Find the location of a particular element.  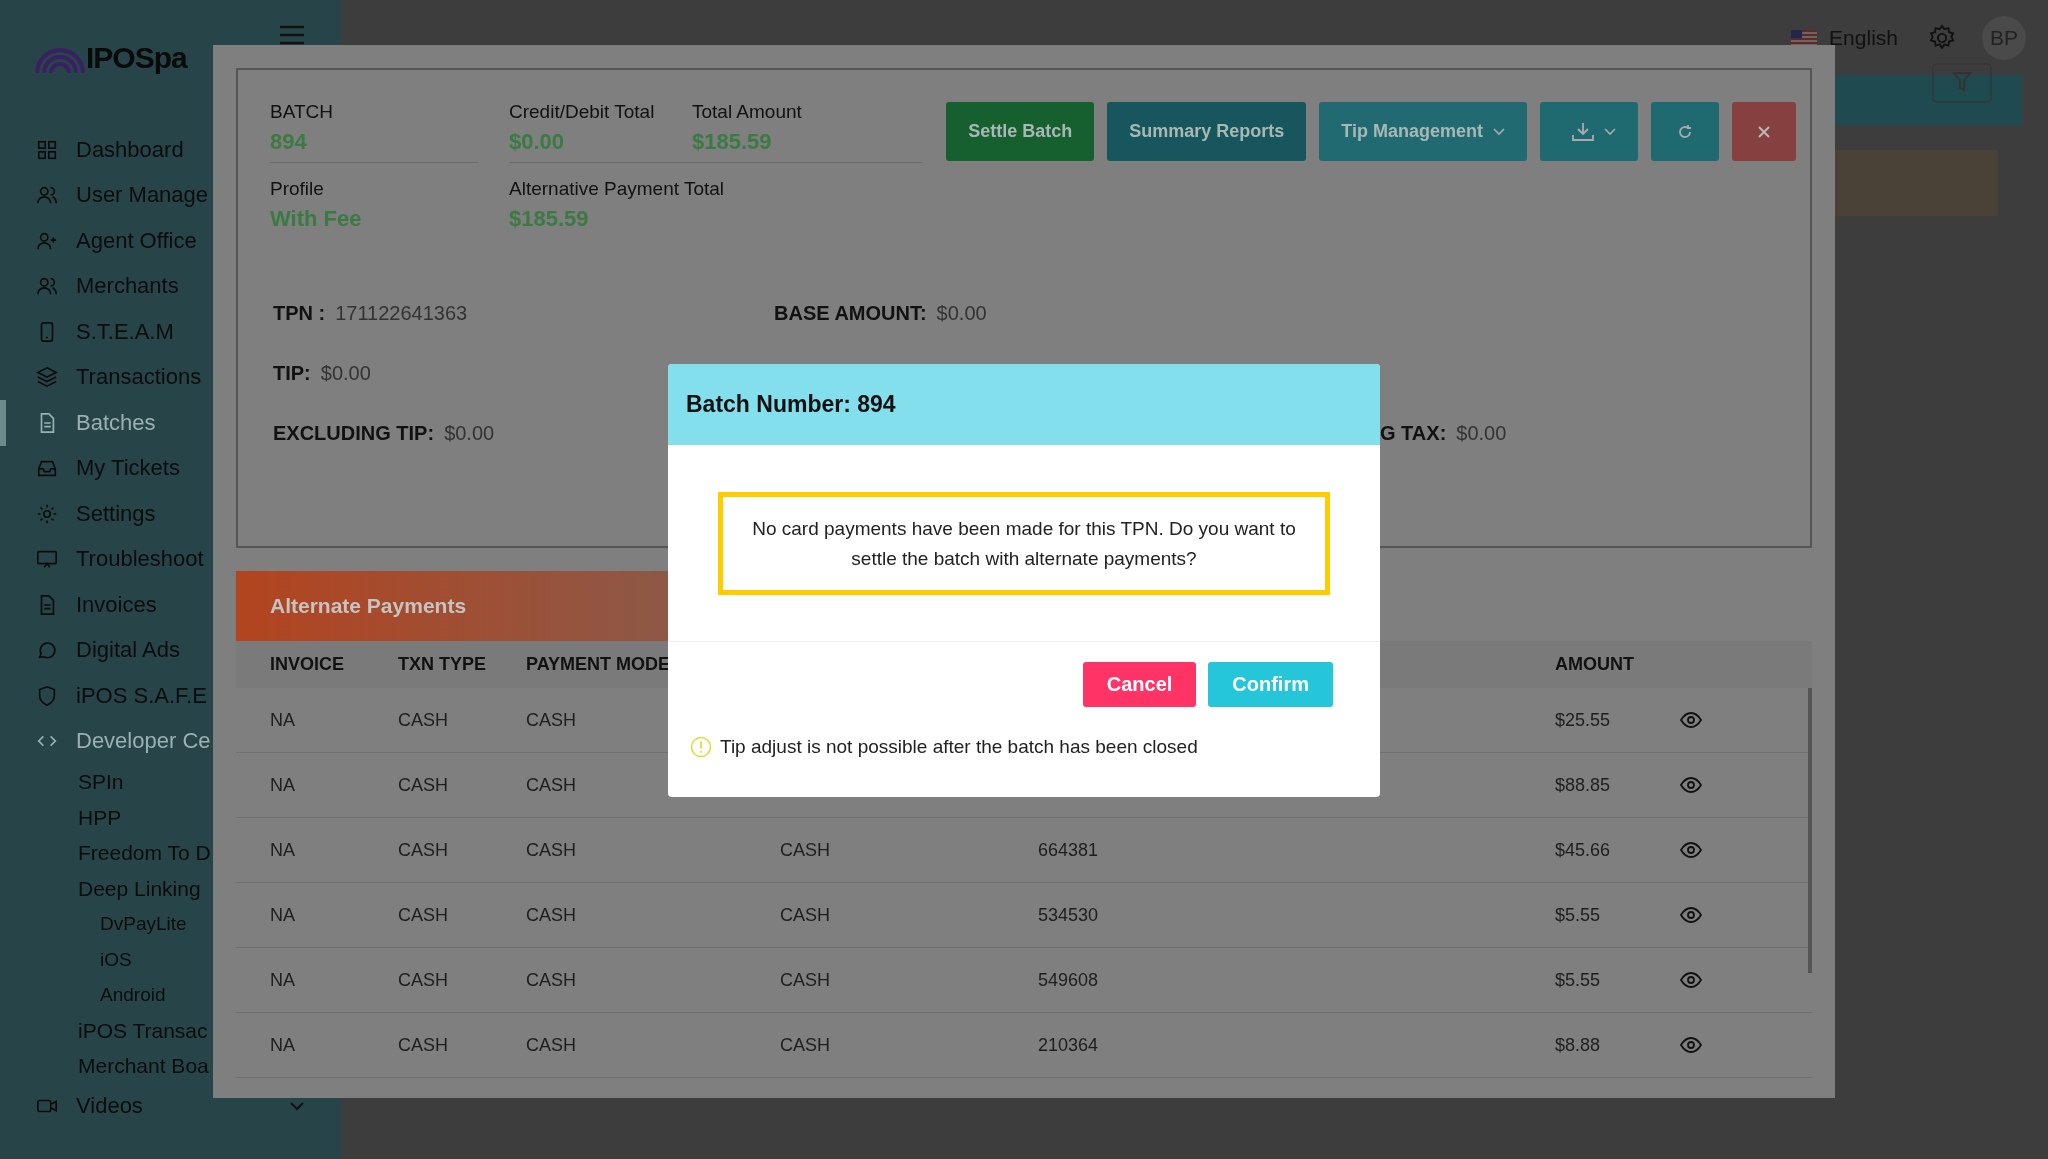

detail-label: TIP: is located at coordinates (292, 373).